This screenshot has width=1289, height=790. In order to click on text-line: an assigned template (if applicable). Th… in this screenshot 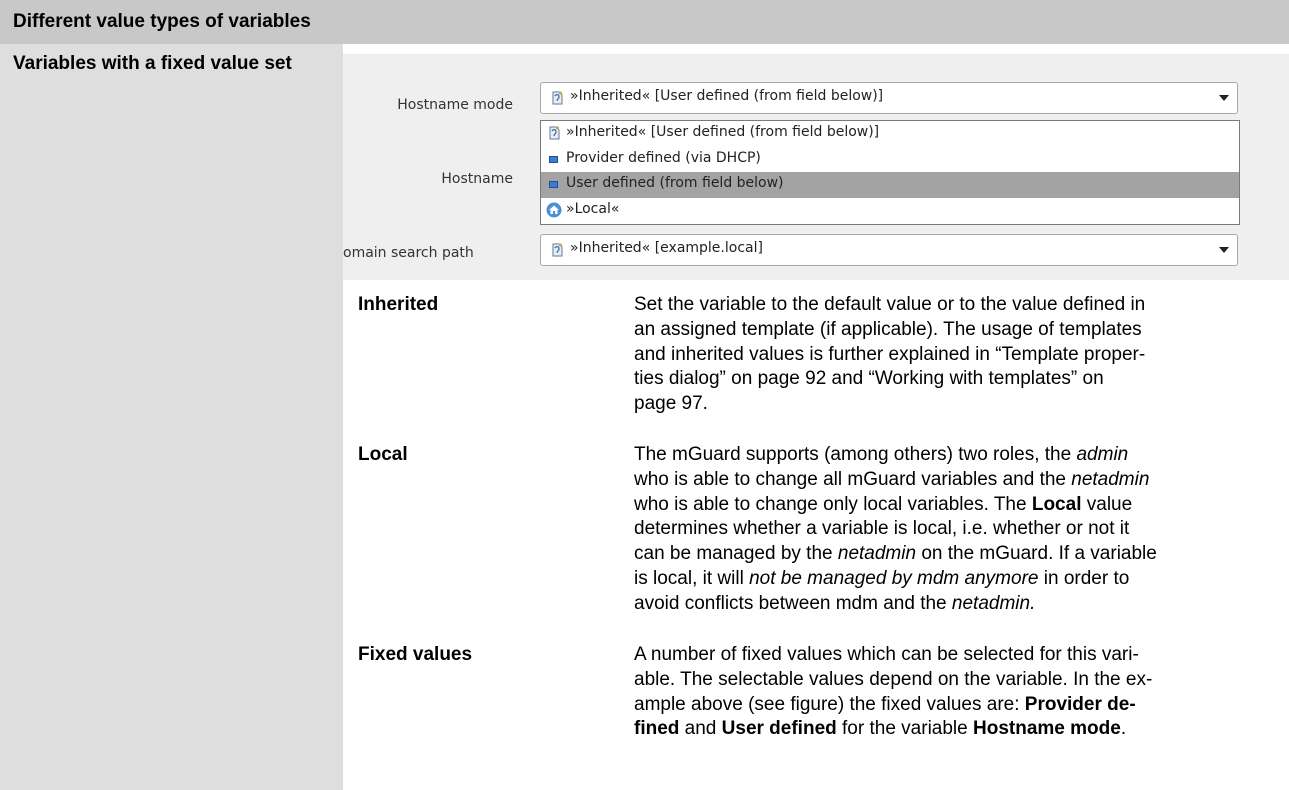, I will do `click(888, 329)`.